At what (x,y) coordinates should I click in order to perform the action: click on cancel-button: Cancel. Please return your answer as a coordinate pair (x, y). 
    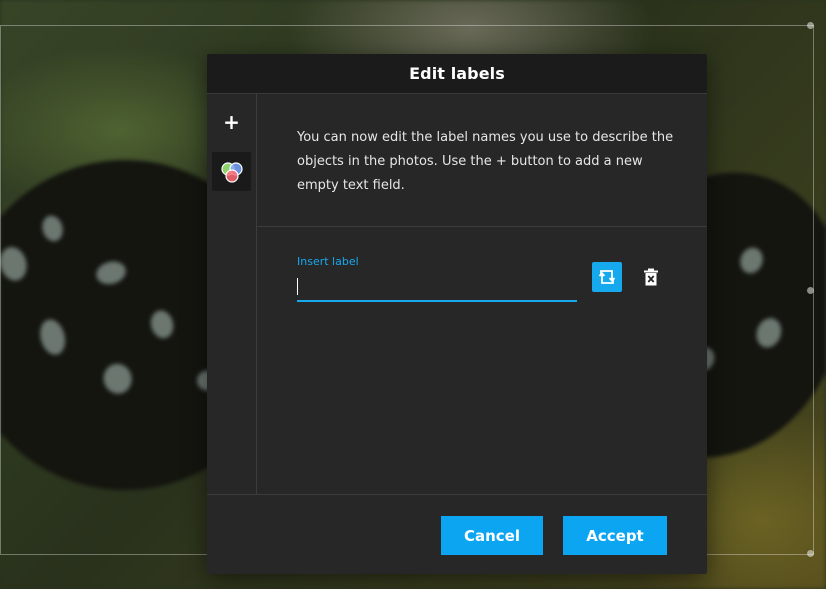
    Looking at the image, I should click on (492, 535).